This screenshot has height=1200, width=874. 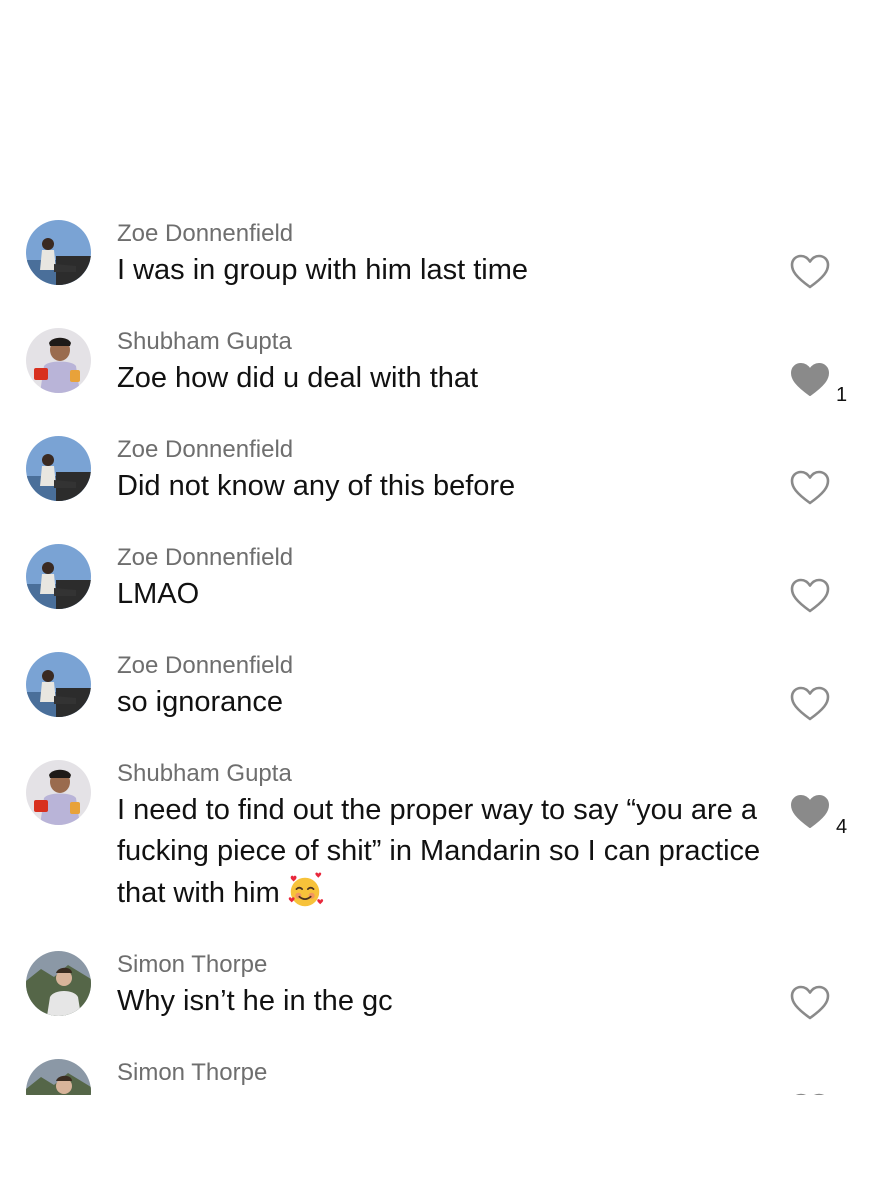 What do you see at coordinates (255, 1001) in the screenshot?
I see `comment-text: Why isn’t he in the gc` at bounding box center [255, 1001].